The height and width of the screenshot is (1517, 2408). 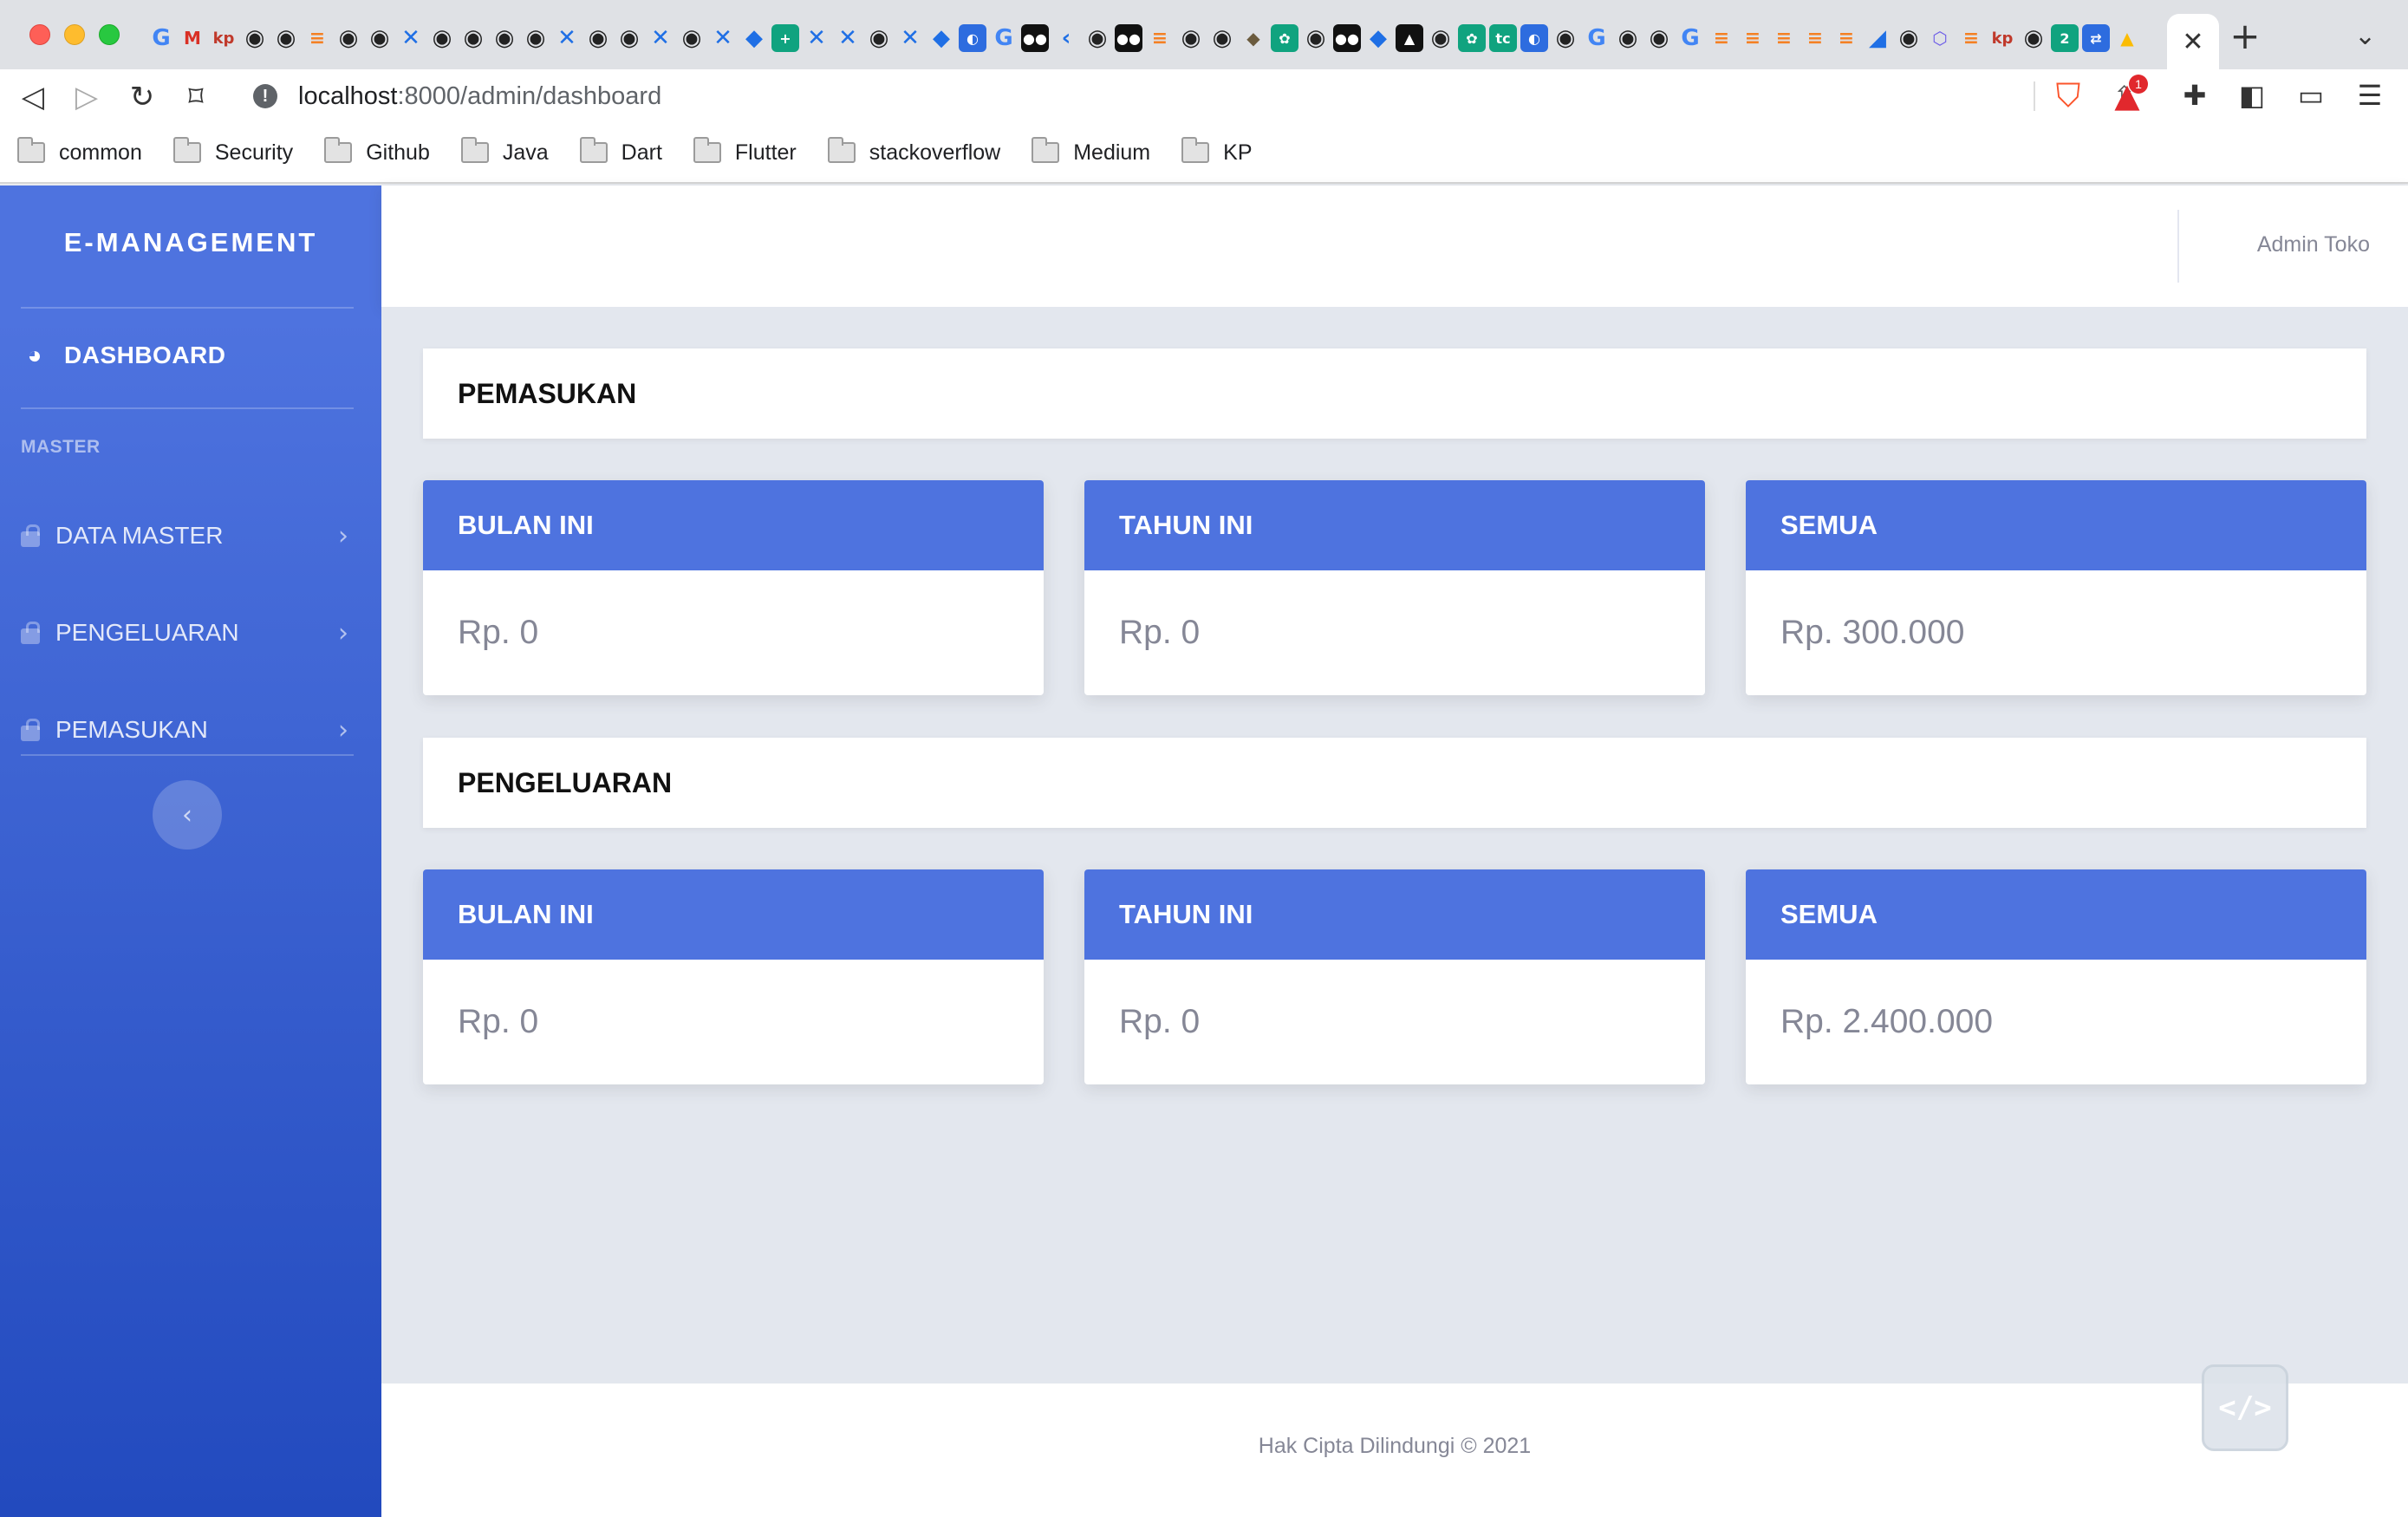 I want to click on site-info-icon: !, so click(x=265, y=96).